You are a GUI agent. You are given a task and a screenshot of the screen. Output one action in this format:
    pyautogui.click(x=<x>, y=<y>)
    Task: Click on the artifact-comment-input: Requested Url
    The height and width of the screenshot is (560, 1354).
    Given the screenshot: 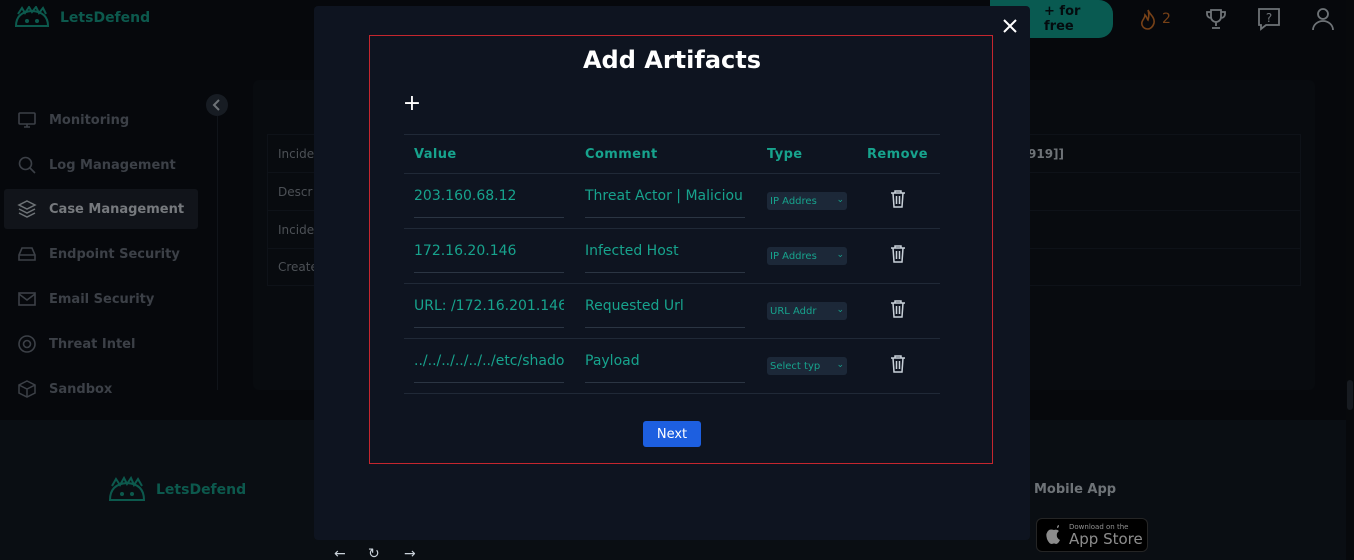 What is the action you would take?
    pyautogui.click(x=665, y=313)
    